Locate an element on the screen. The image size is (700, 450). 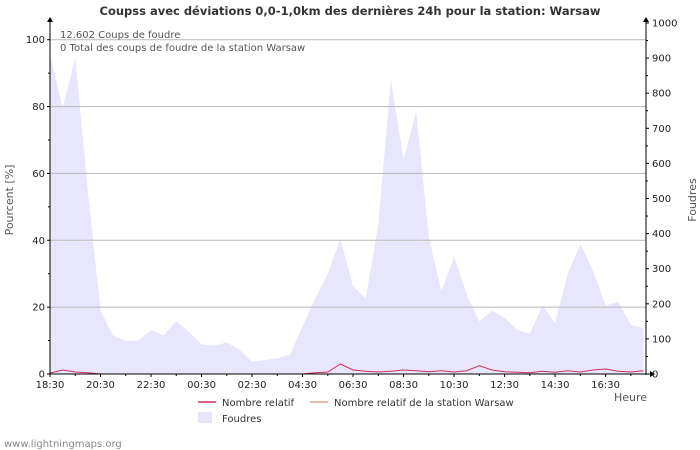
right-tick-label: 100 is located at coordinates (661, 339).